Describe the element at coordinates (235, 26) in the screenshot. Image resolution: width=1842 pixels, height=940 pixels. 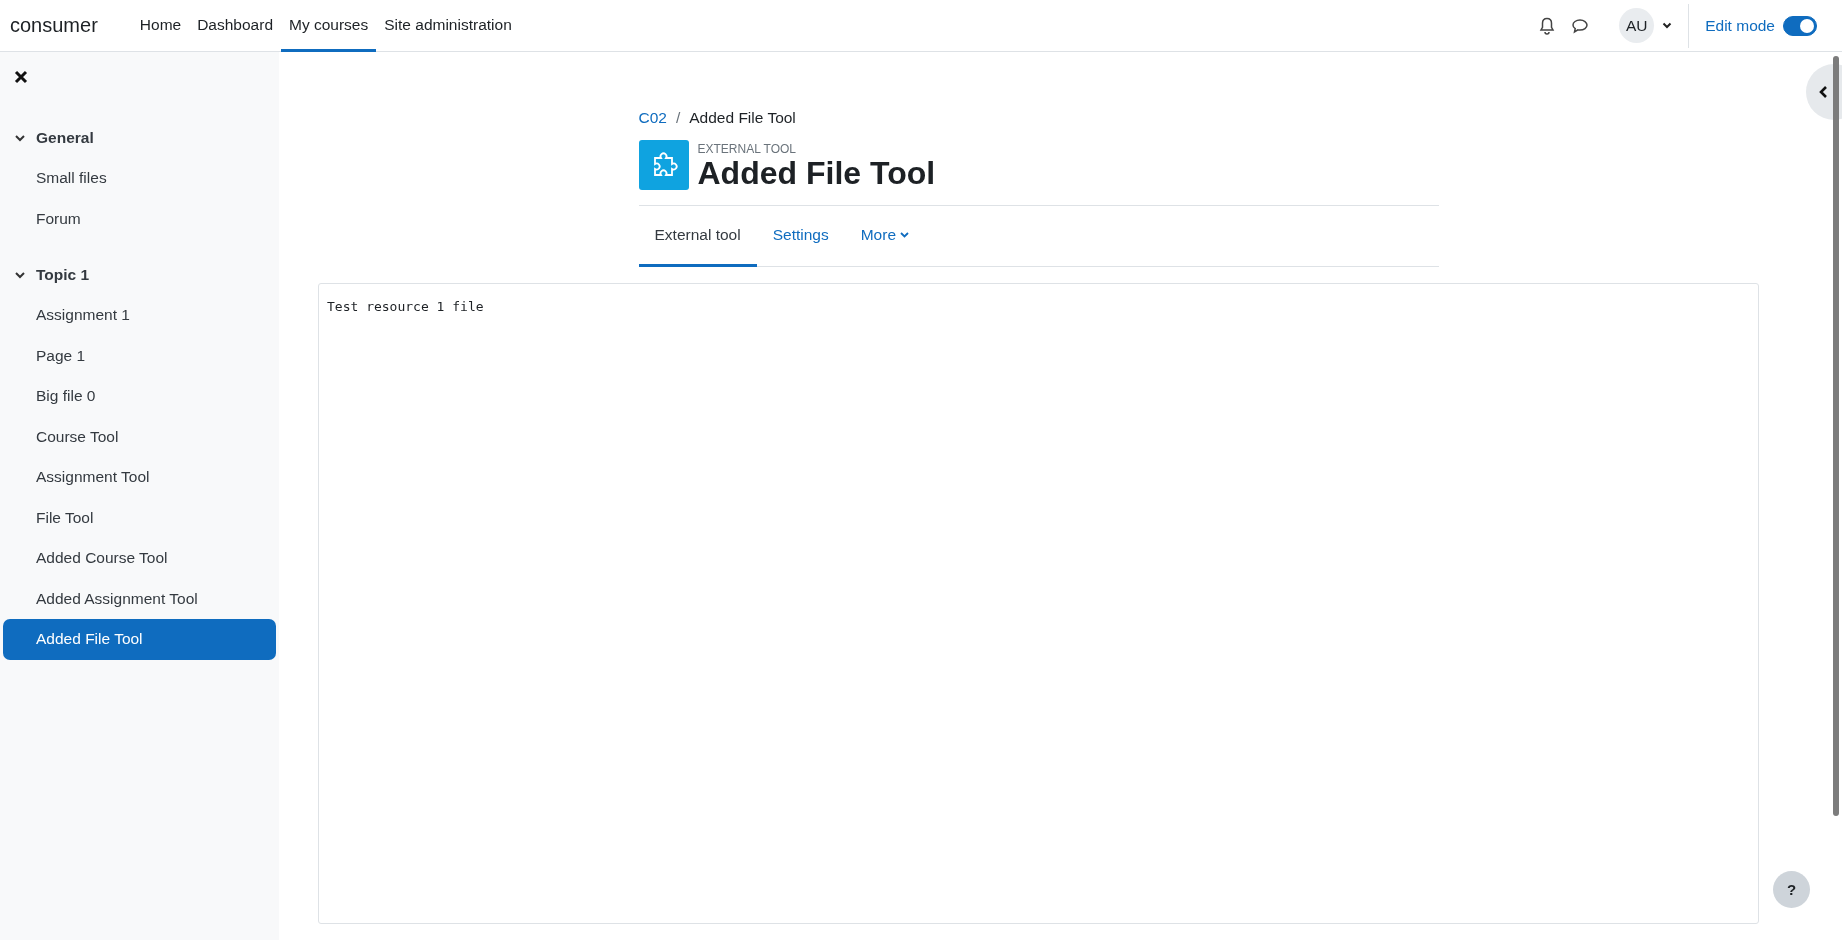
I see `nav-link: Dashboard` at that location.